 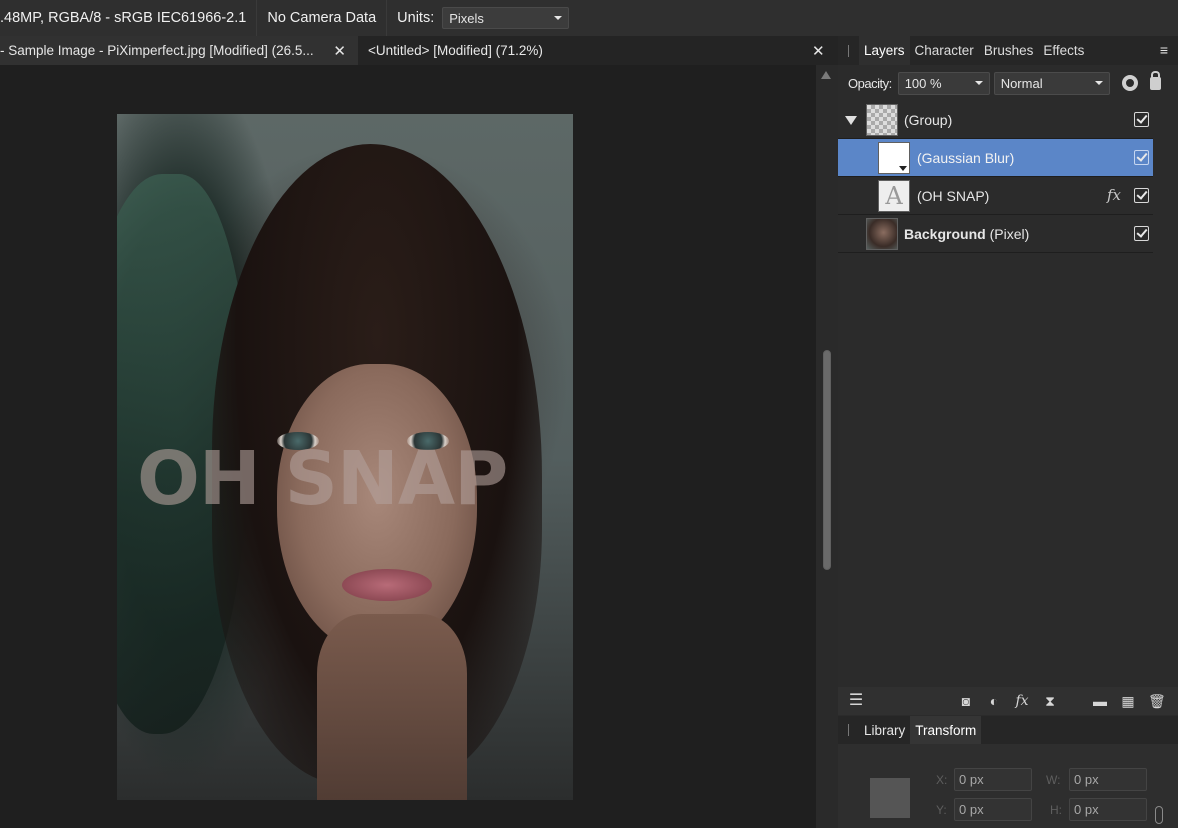 I want to click on blend-mode-value: Normal, so click(x=1021, y=83).